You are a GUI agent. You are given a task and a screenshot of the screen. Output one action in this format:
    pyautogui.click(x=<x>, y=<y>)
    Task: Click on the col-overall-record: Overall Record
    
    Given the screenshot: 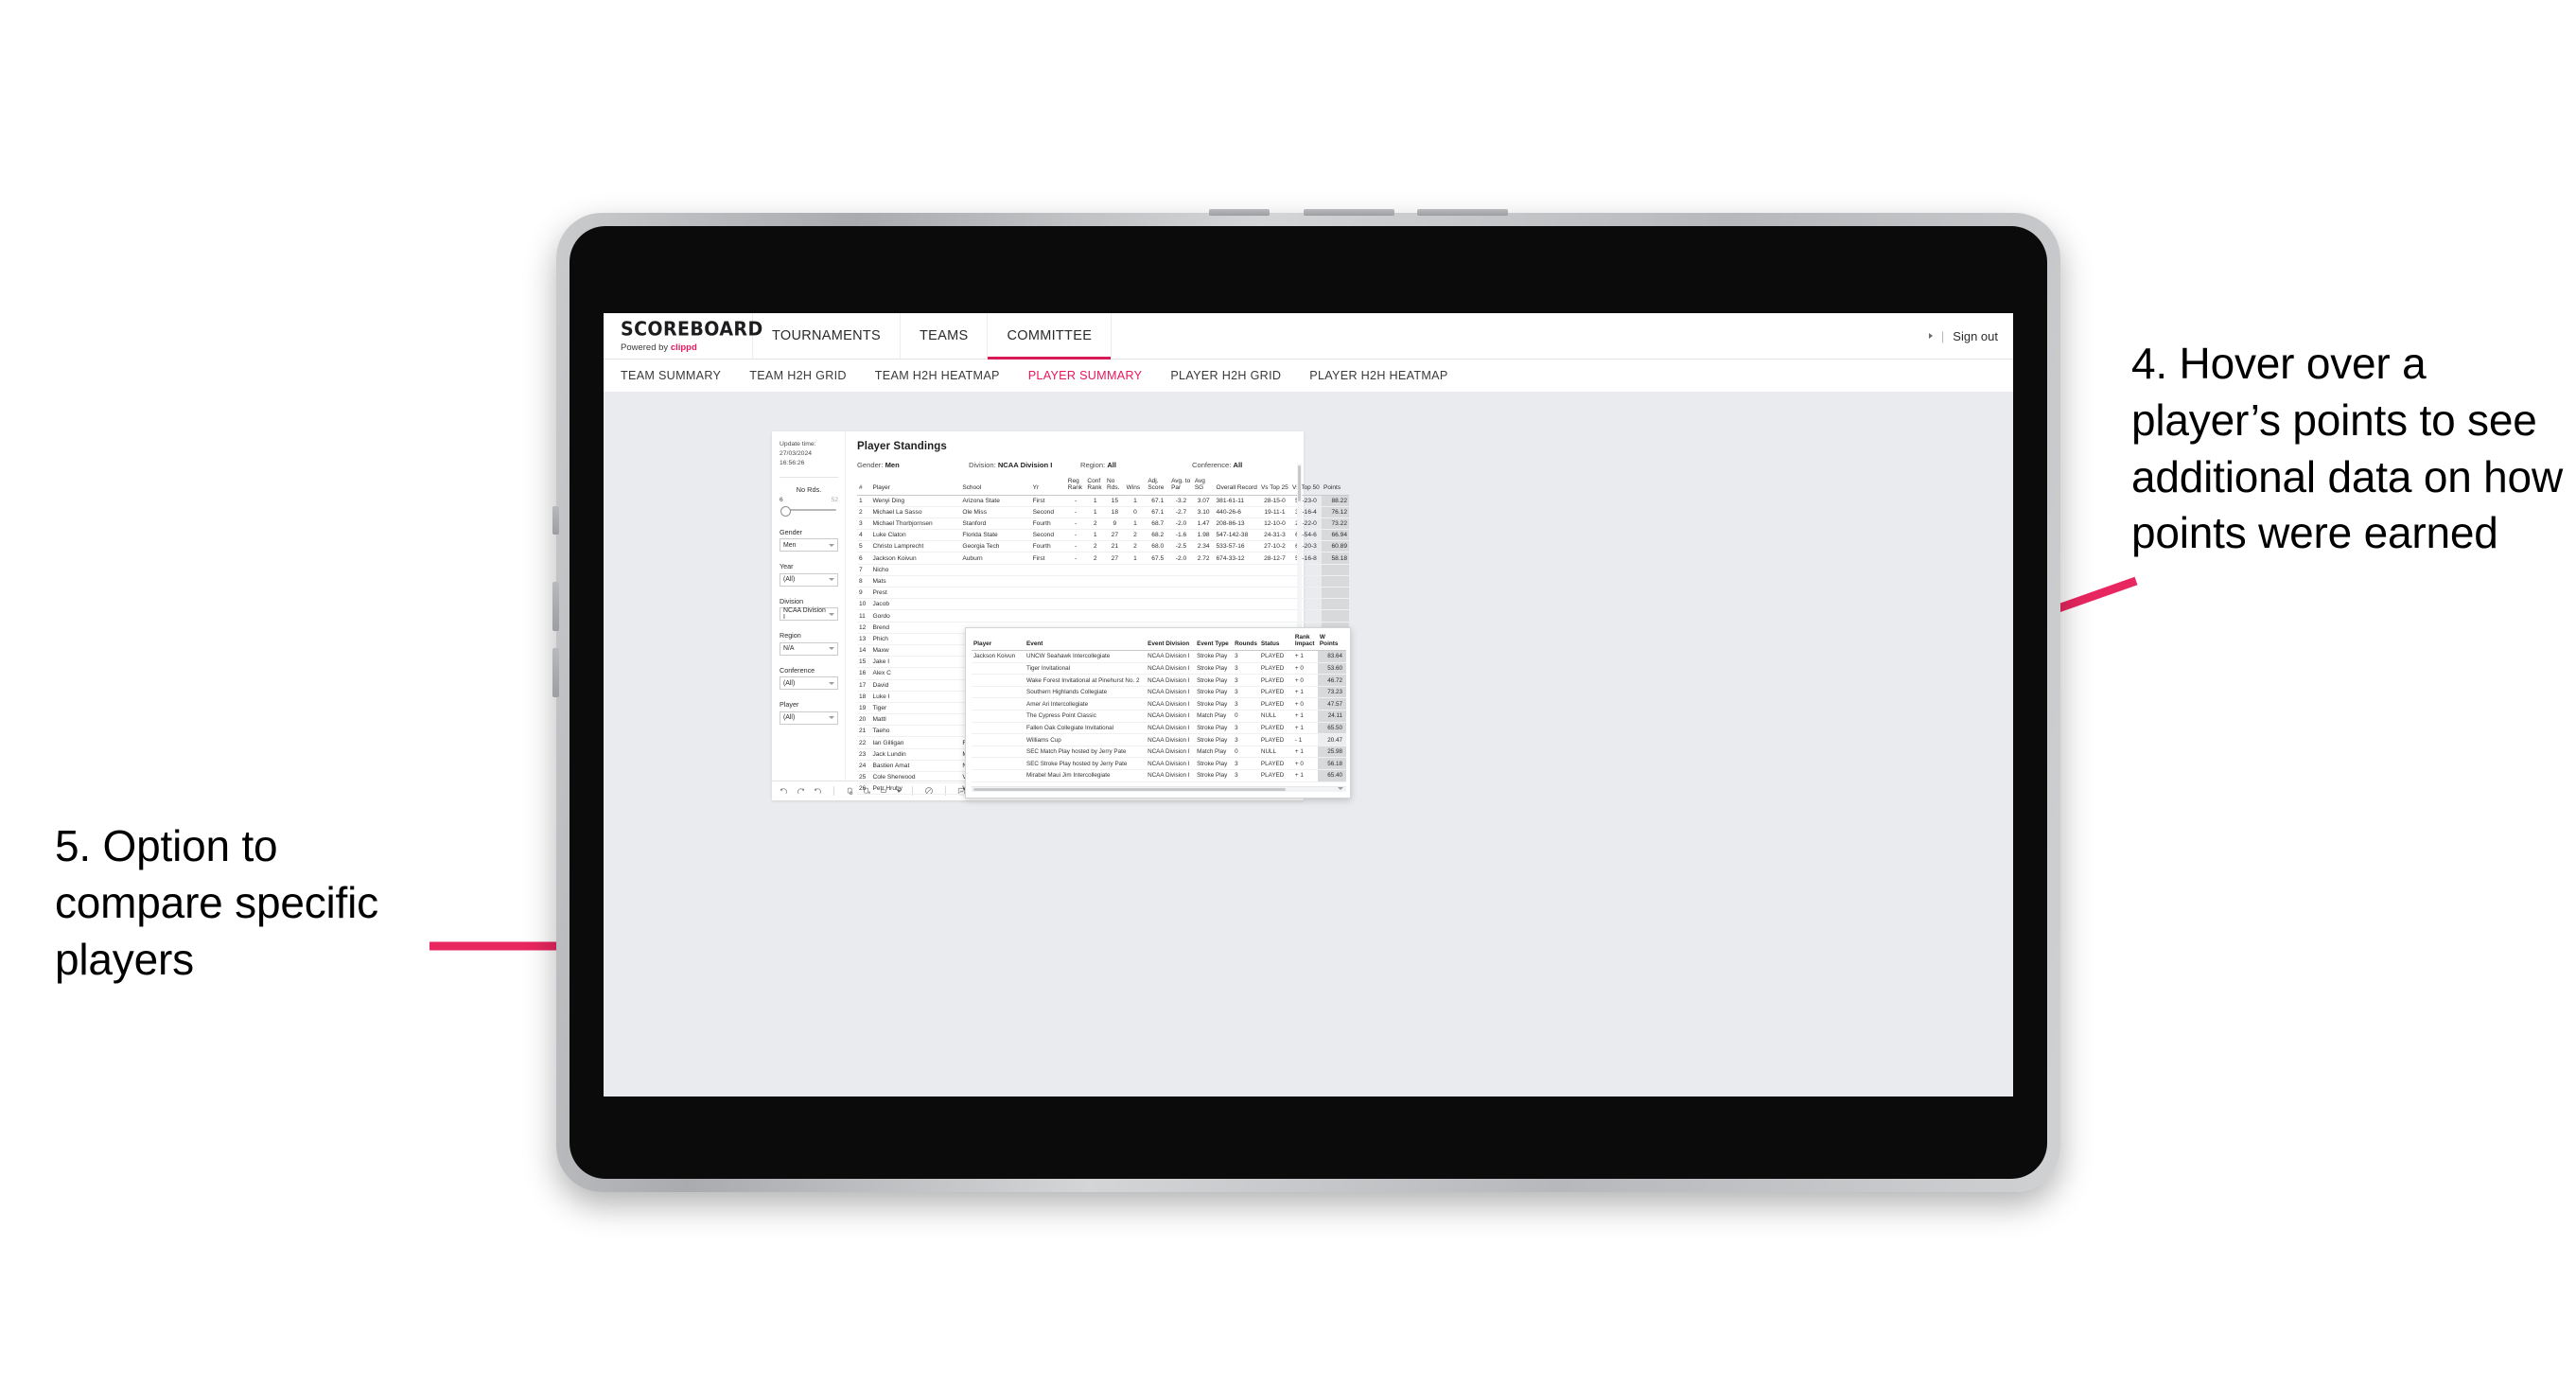 What is the action you would take?
    pyautogui.click(x=1237, y=487)
    